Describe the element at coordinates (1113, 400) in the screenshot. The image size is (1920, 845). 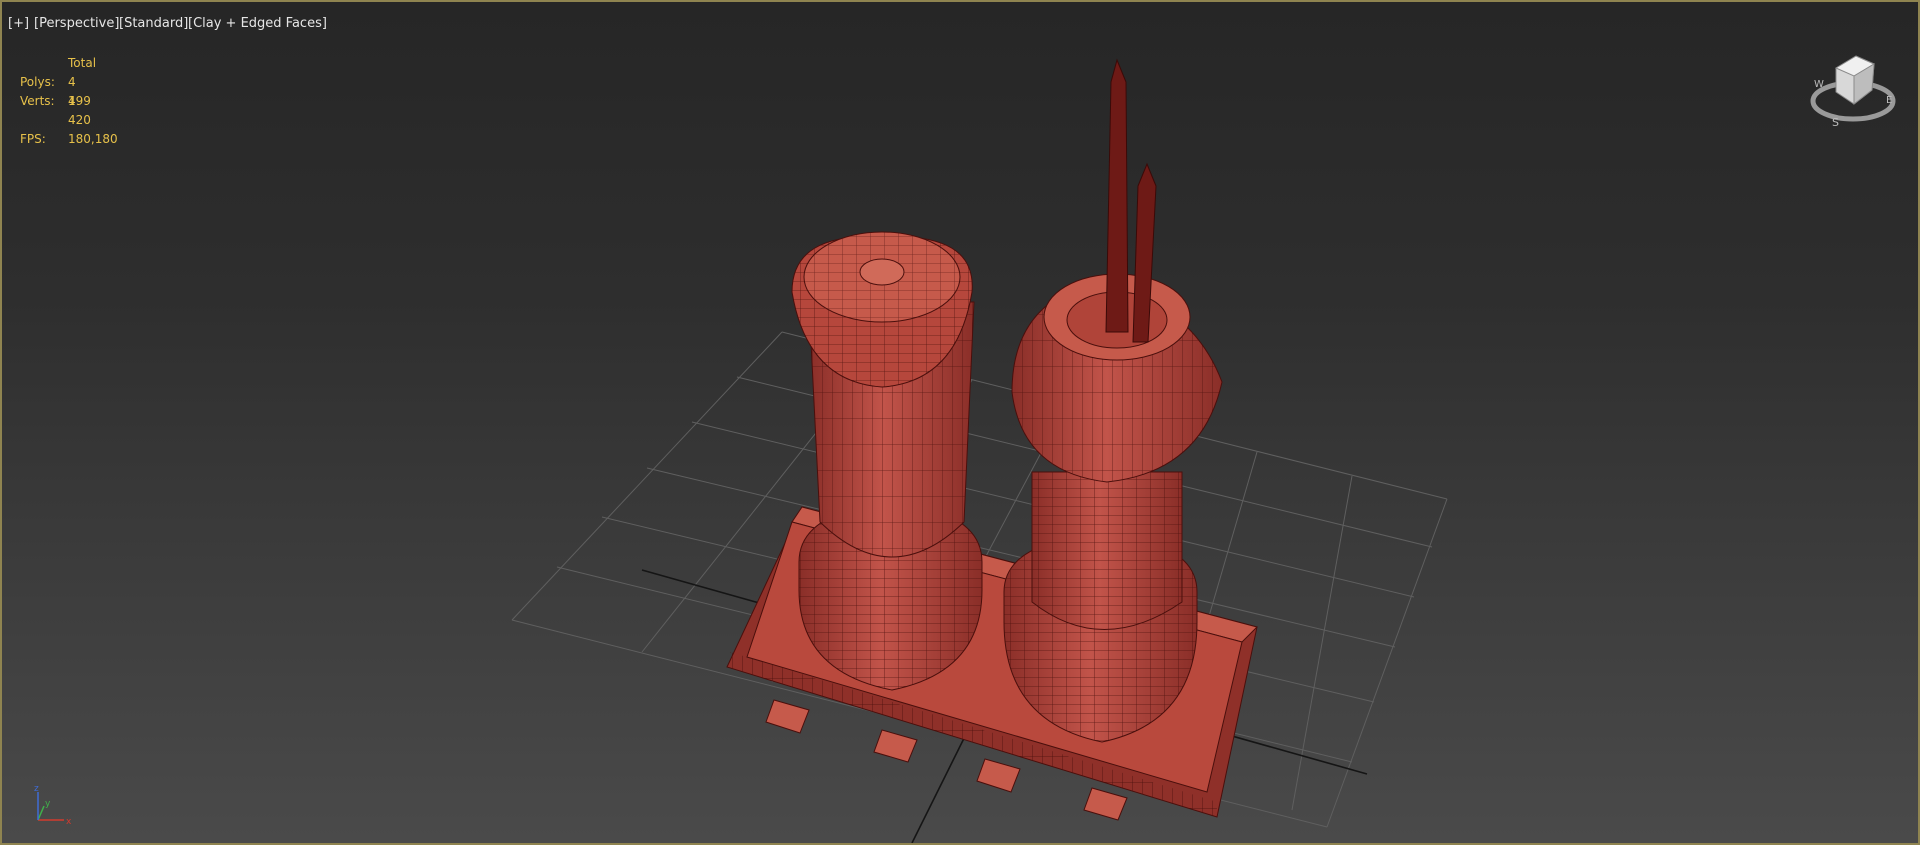
I see `right-tower` at that location.